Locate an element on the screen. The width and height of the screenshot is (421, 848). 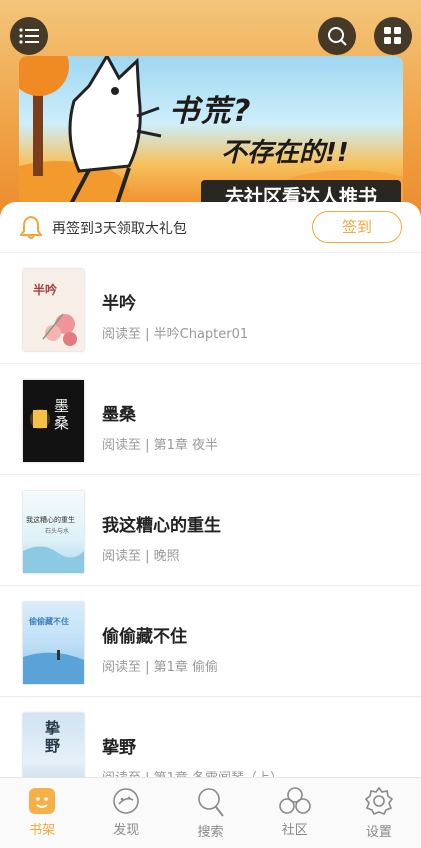
book-cover: 挚野 is located at coordinates (53, 745).